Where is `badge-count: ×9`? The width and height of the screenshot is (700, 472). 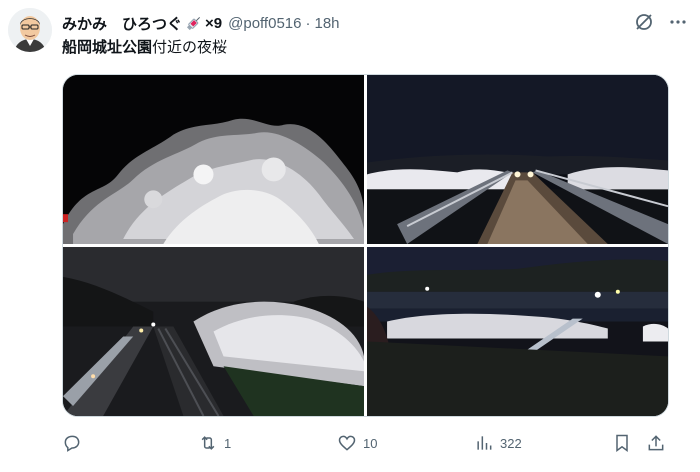 badge-count: ×9 is located at coordinates (214, 23).